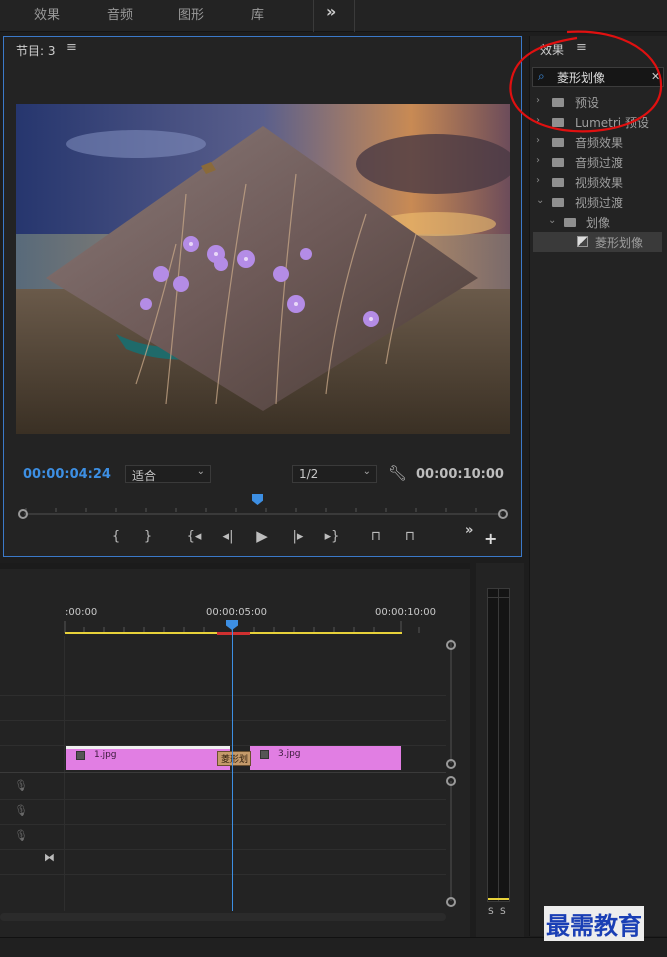  I want to click on audio-track-scrollbar, so click(451, 841).